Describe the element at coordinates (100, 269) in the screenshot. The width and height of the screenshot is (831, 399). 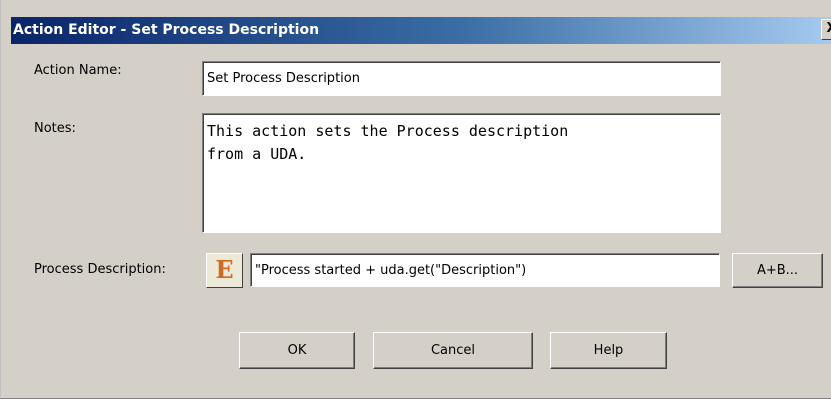
I see `process-description-label: Process Description:` at that location.